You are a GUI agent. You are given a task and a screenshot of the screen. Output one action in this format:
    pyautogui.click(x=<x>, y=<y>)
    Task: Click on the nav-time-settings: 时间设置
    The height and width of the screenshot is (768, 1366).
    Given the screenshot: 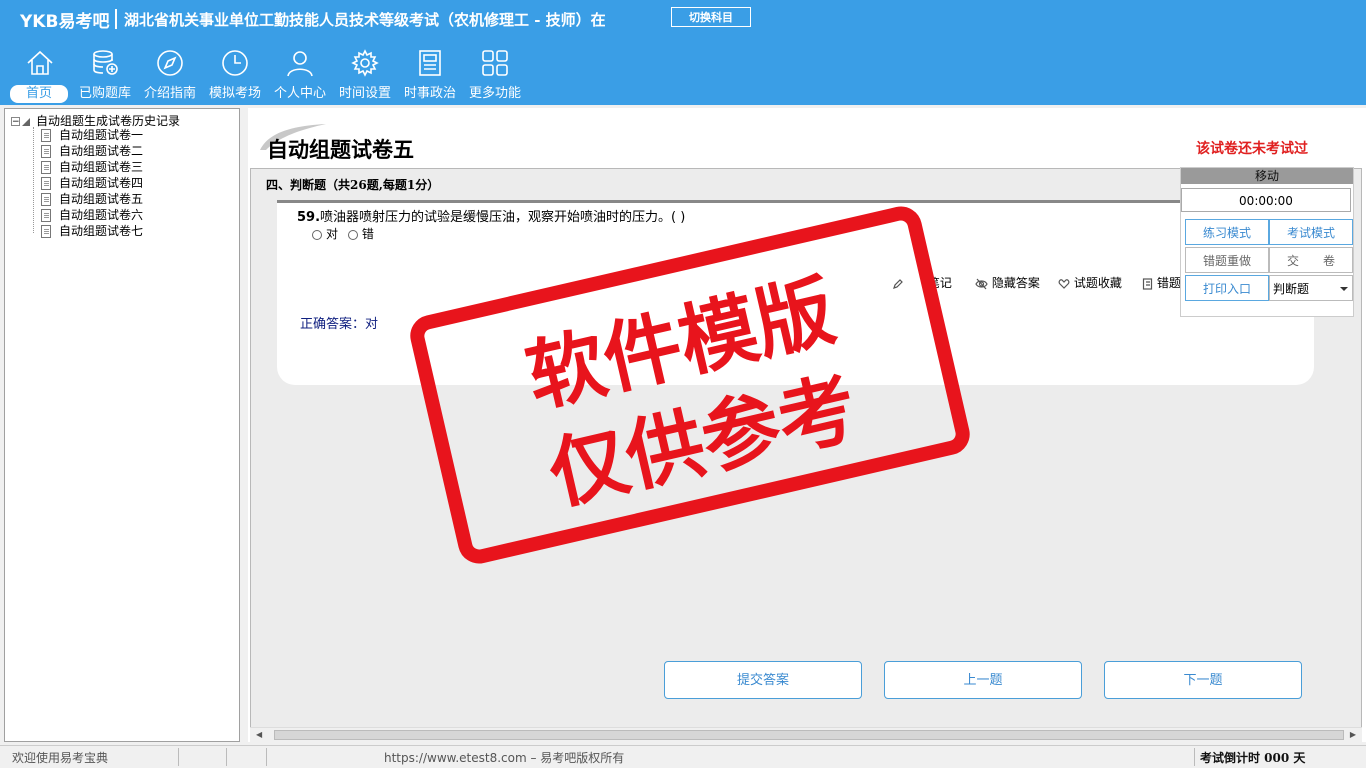 What is the action you would take?
    pyautogui.click(x=365, y=75)
    